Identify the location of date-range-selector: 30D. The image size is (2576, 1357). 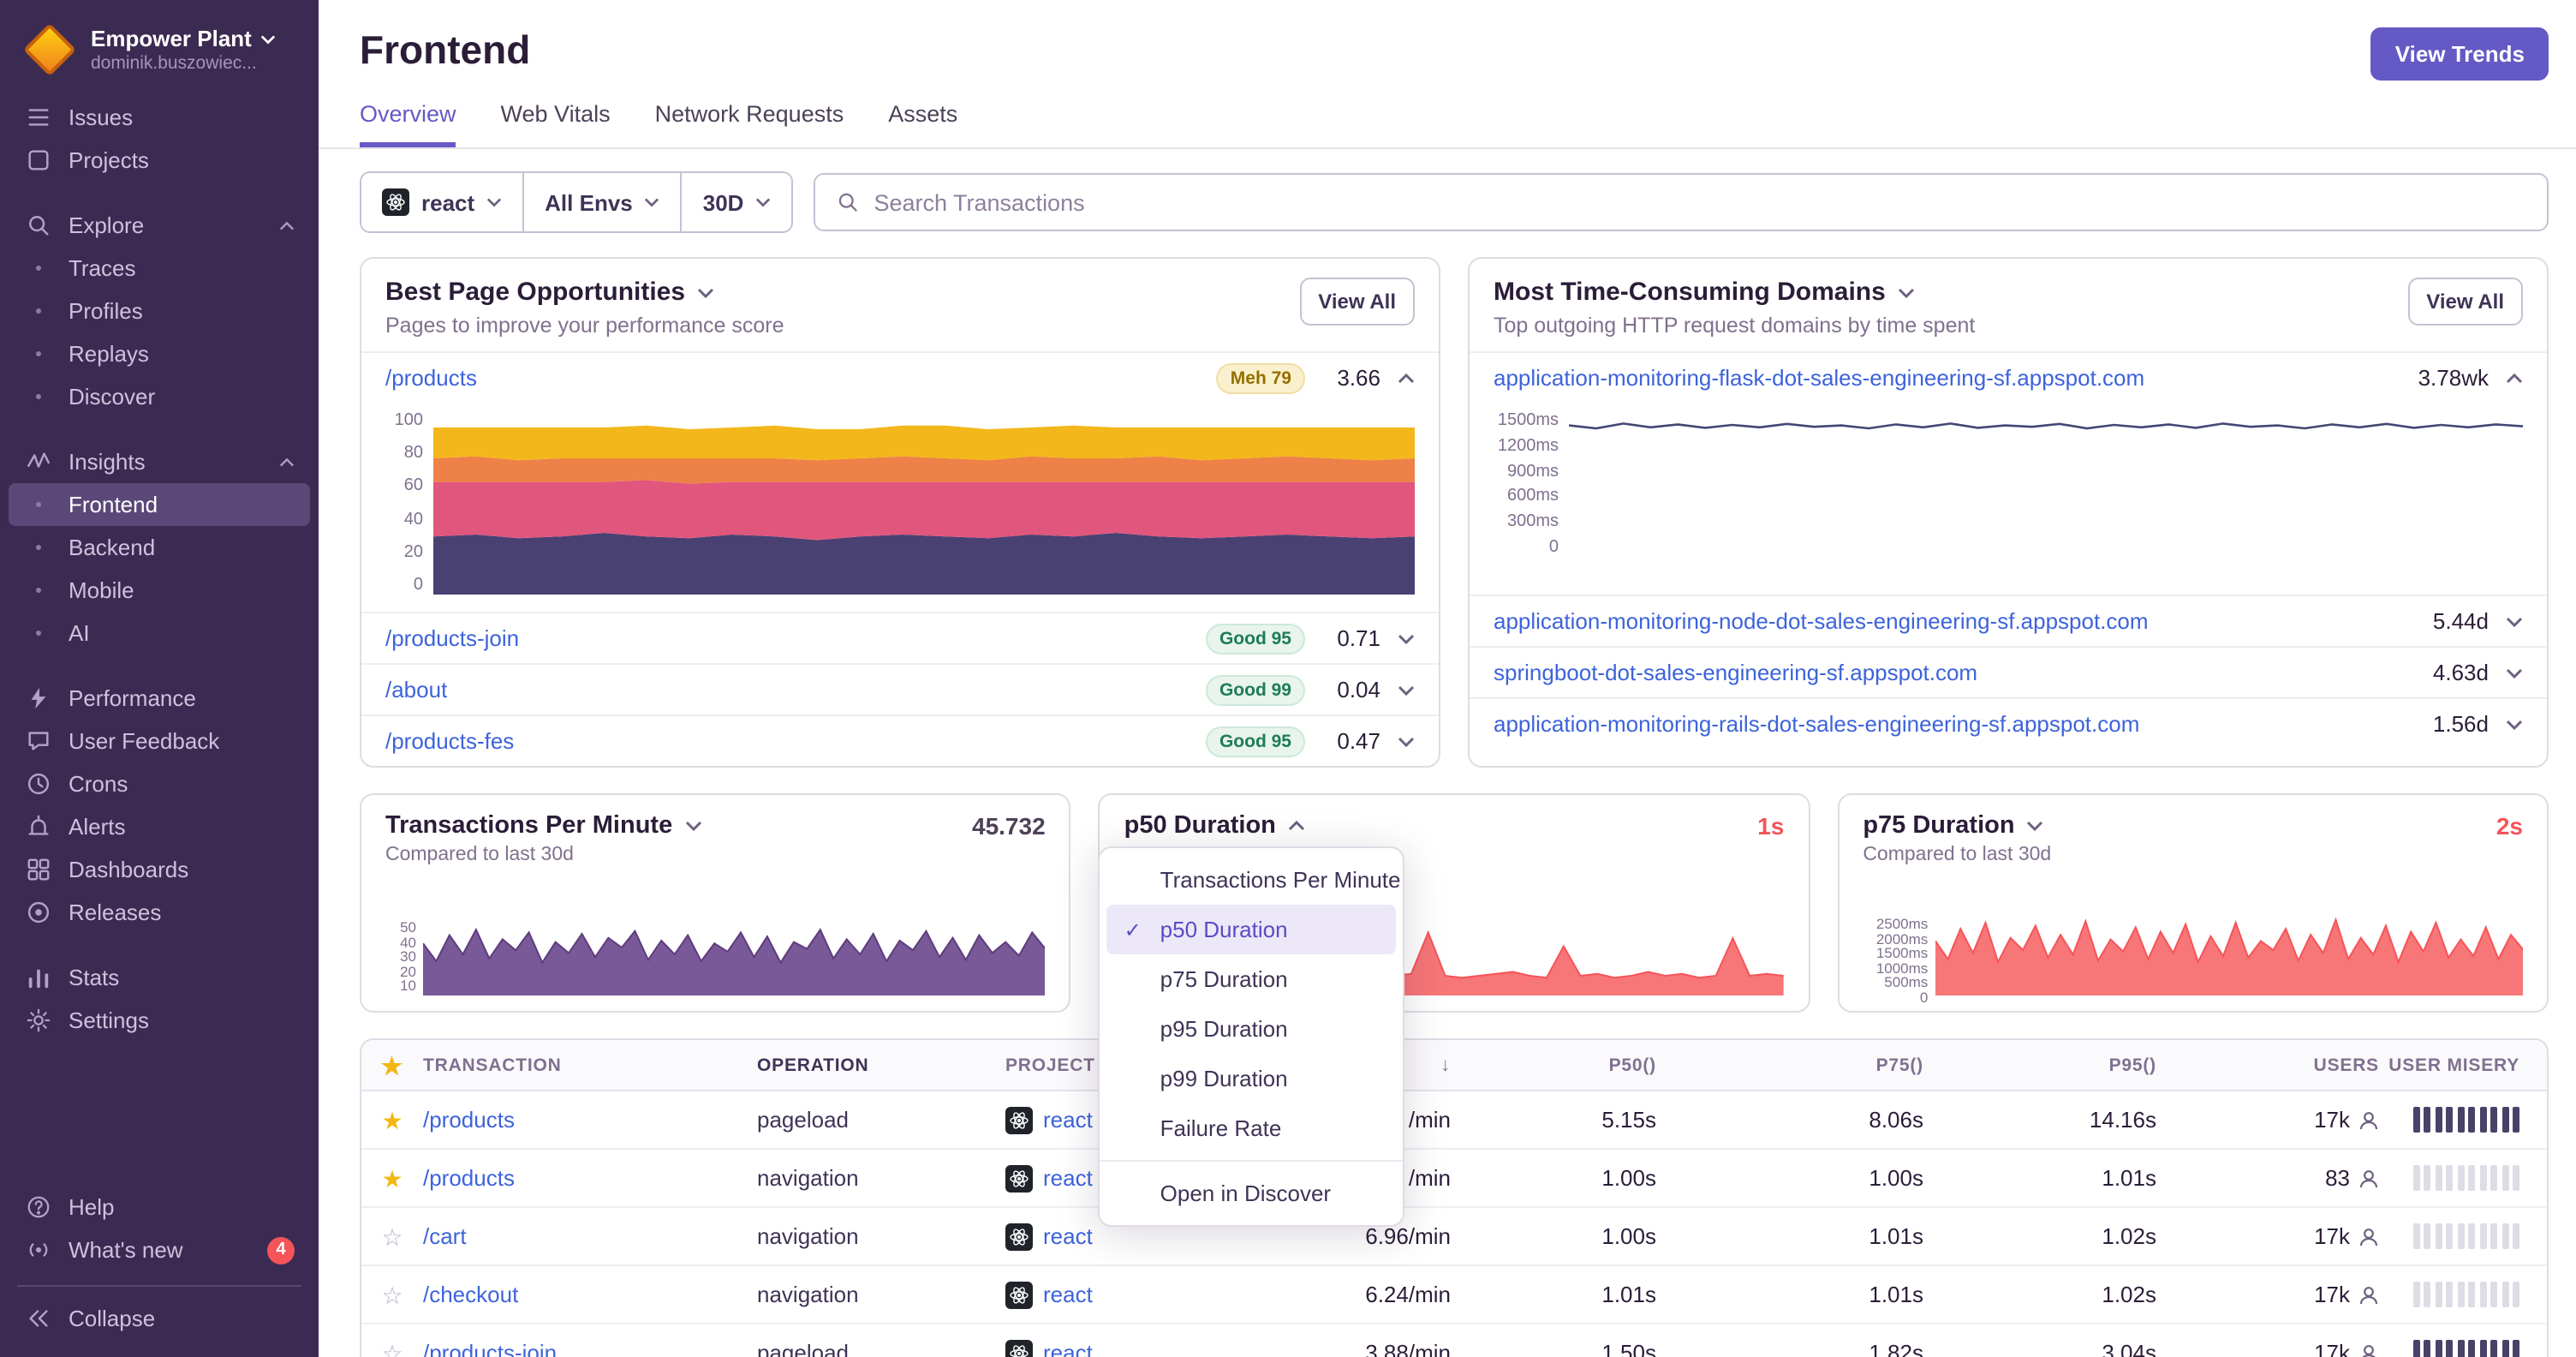
(737, 202).